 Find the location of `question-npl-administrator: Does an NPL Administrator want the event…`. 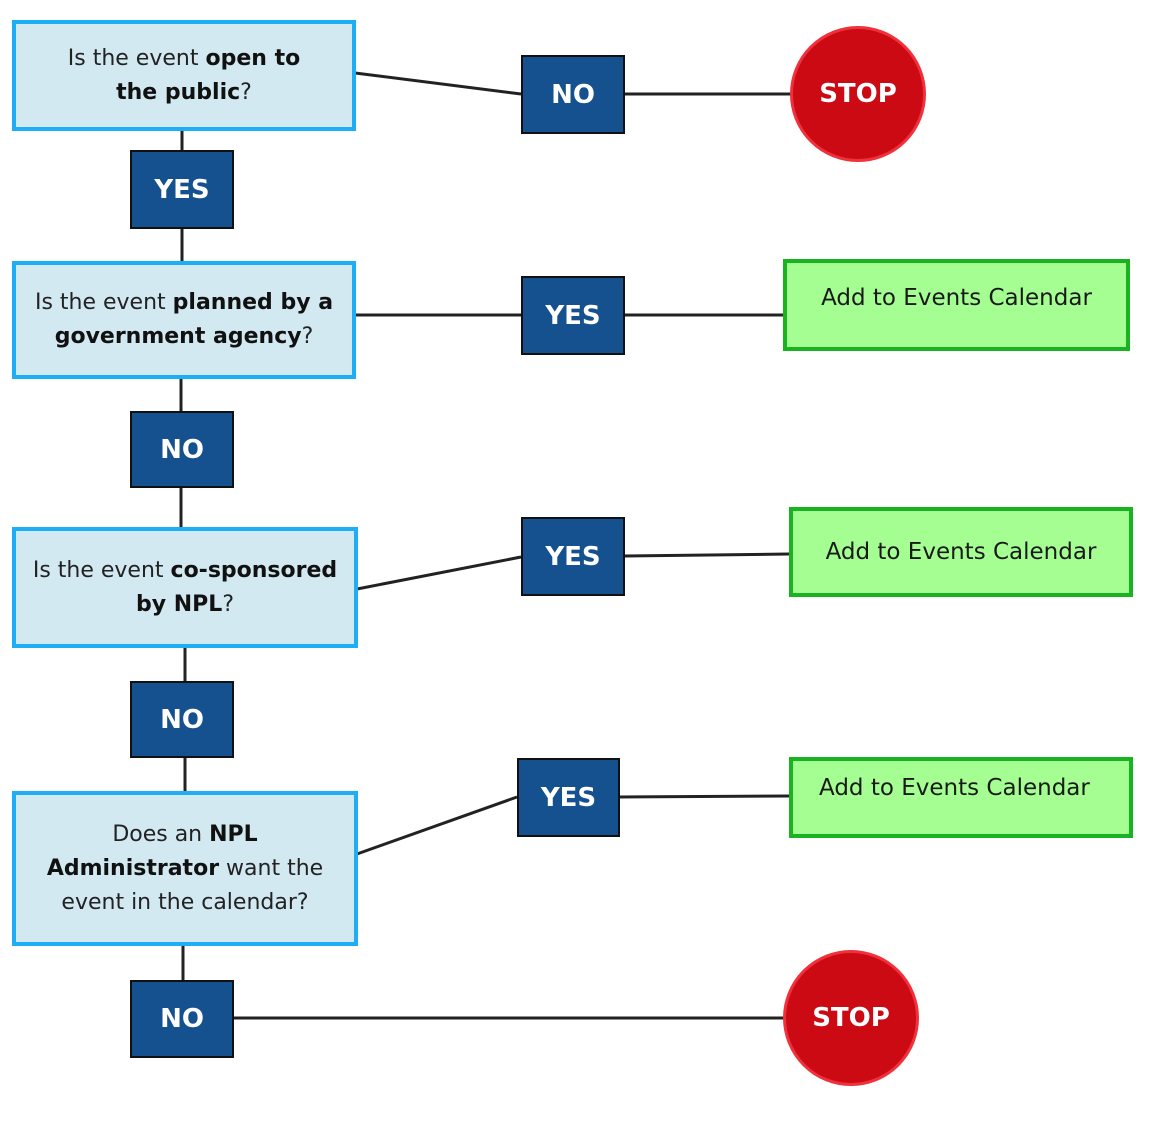

question-npl-administrator: Does an NPL Administrator want the event… is located at coordinates (185, 868).